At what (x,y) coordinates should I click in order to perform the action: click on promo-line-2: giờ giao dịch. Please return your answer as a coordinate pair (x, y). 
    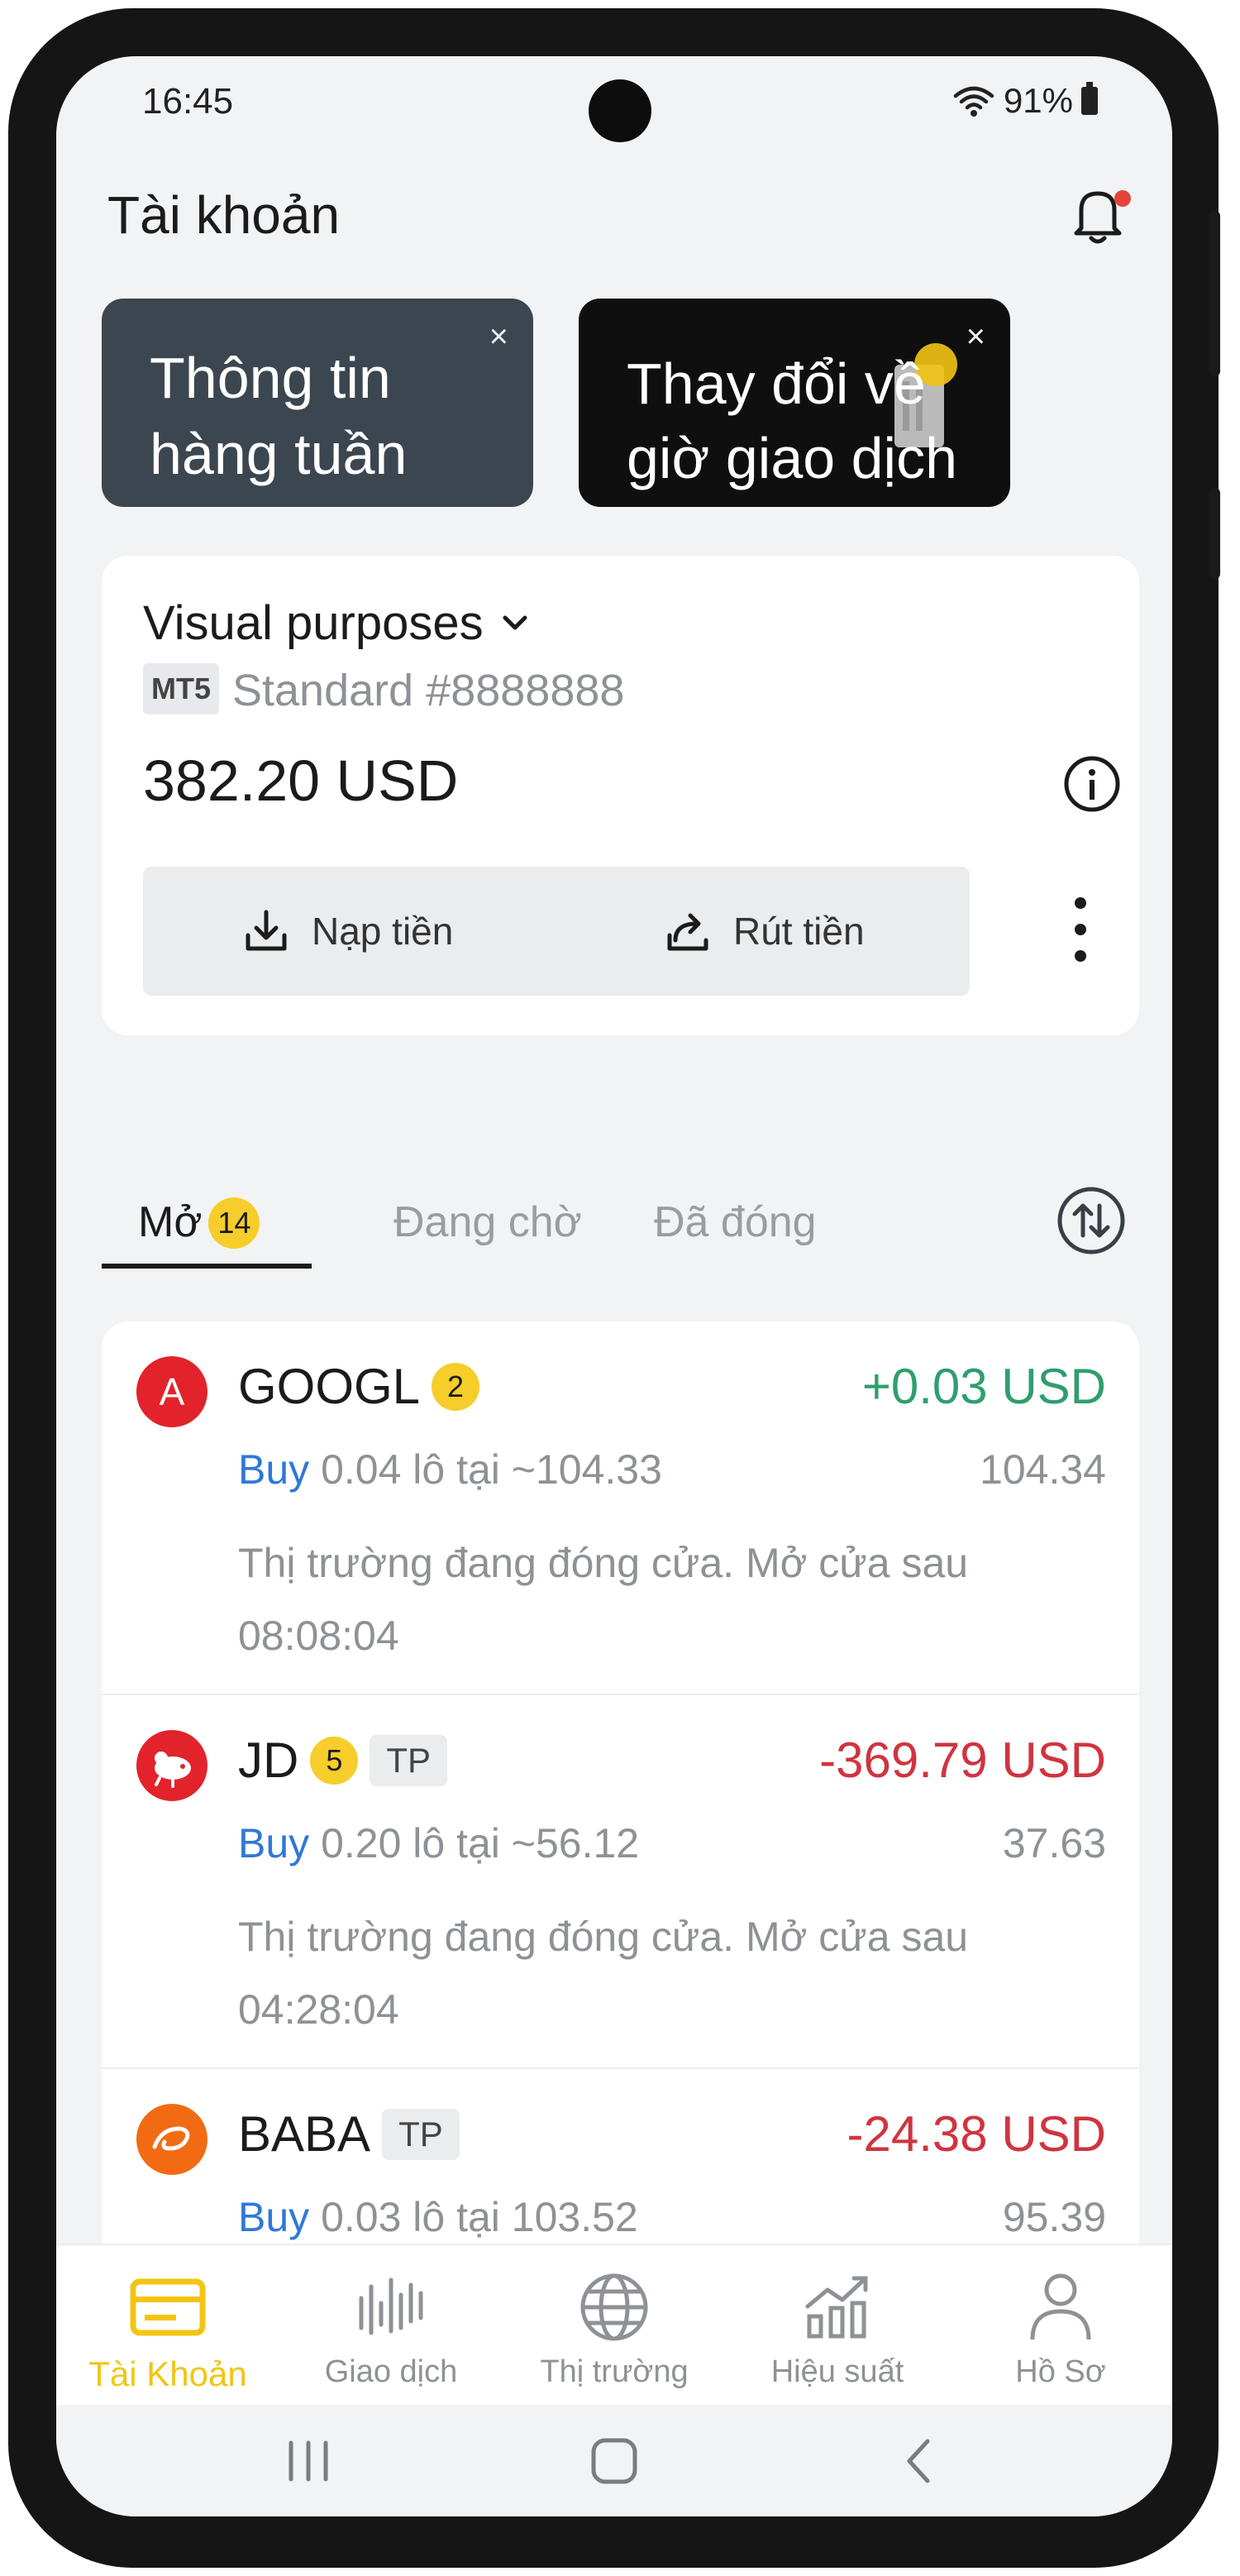
    Looking at the image, I should click on (792, 458).